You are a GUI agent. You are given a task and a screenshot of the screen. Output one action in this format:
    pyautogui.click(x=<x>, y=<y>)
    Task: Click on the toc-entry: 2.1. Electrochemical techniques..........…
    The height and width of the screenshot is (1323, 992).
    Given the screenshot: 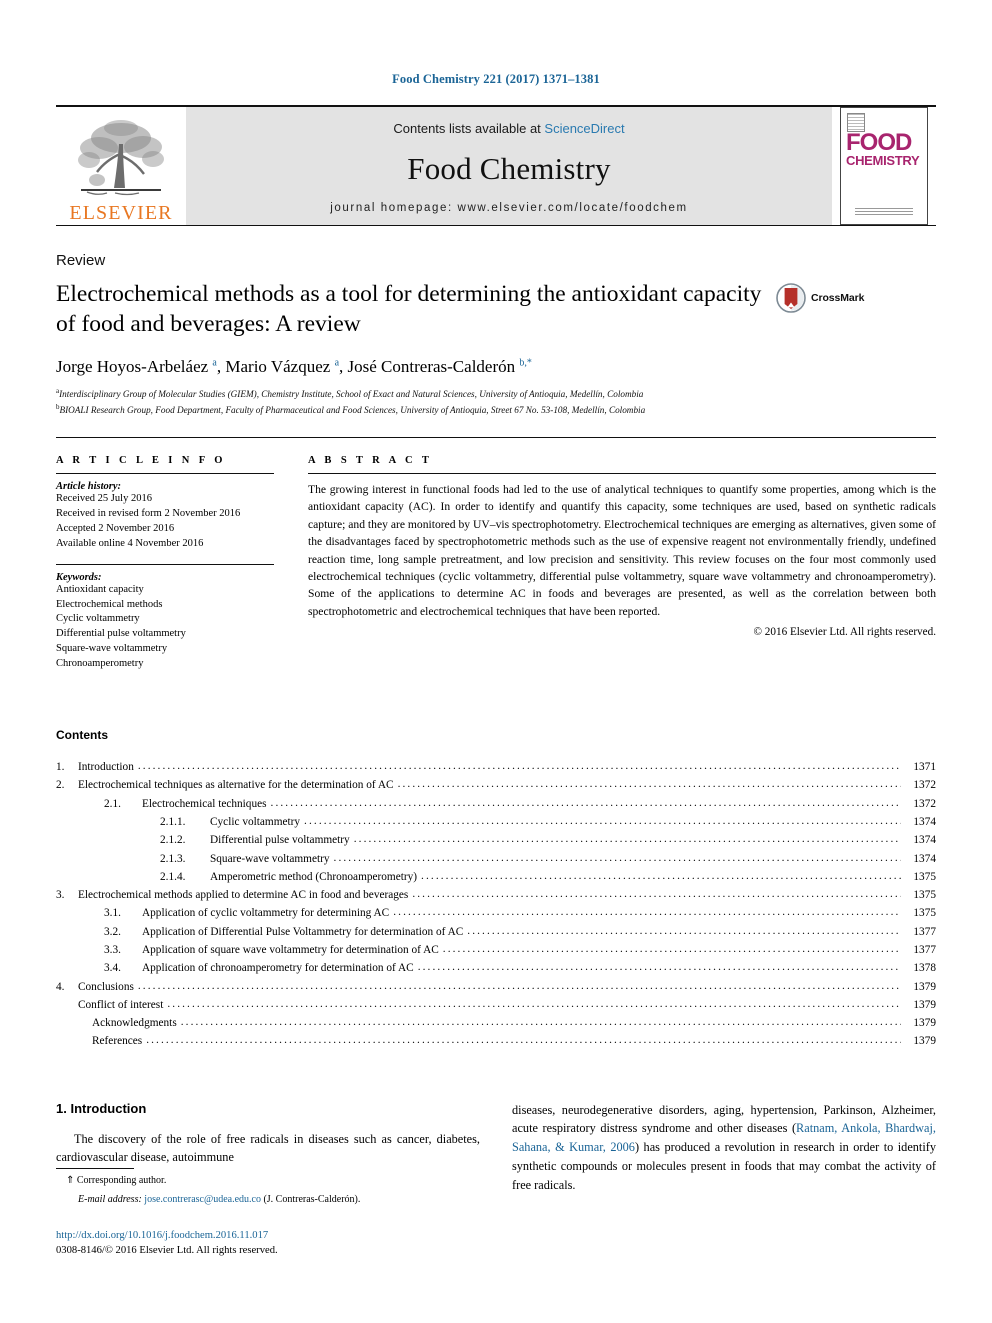 What is the action you would take?
    pyautogui.click(x=496, y=804)
    